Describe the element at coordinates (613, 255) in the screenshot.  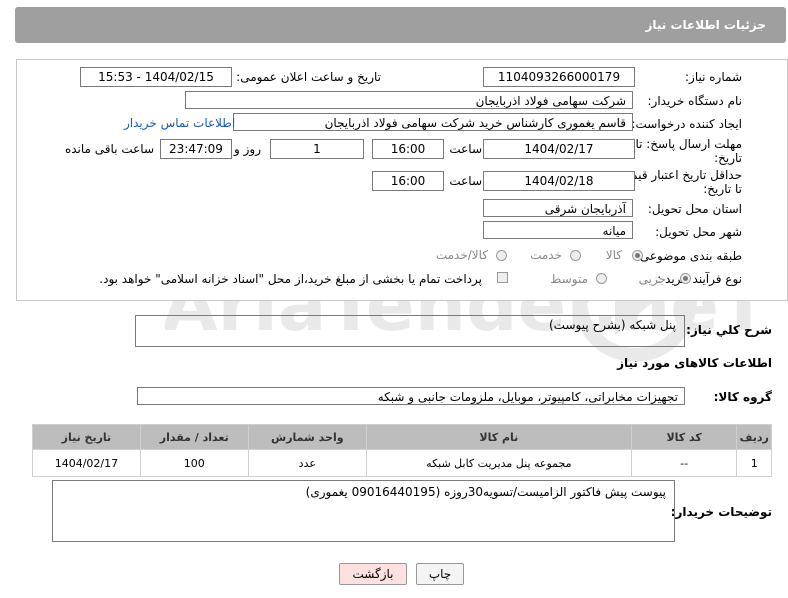
I see `category-option-goods: کالا` at that location.